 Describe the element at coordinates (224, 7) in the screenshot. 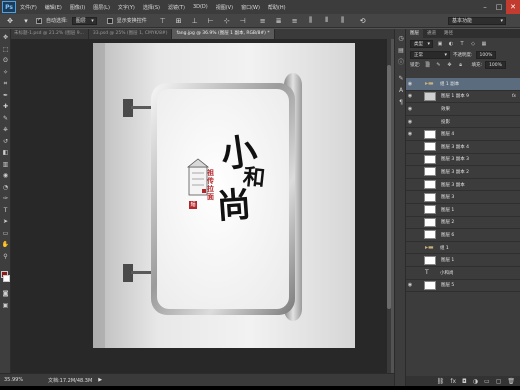

I see `menu-item: 视图(V)` at that location.